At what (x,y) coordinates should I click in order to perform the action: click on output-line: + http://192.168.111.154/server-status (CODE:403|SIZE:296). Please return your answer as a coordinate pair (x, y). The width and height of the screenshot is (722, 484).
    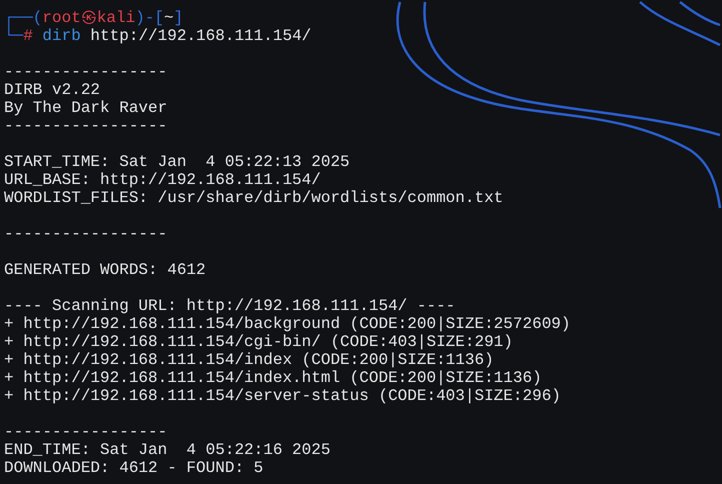
    Looking at the image, I should click on (282, 396).